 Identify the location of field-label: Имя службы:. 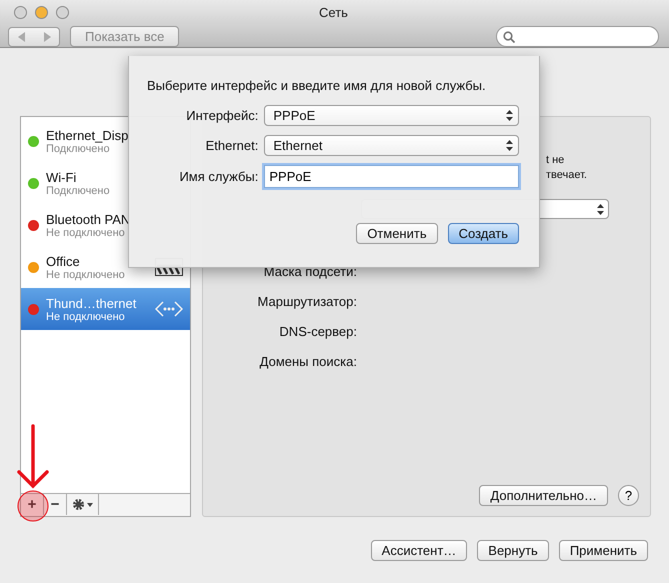
(218, 176).